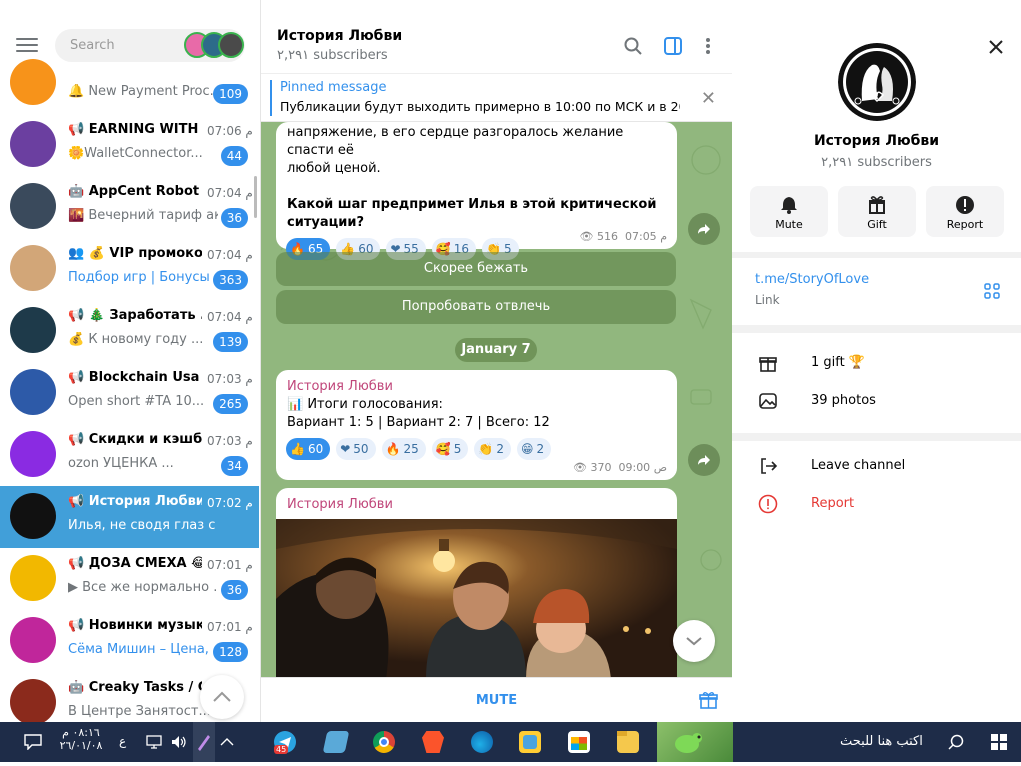  I want to click on inline-button-distract: Попробовать отвлечь, so click(476, 307).